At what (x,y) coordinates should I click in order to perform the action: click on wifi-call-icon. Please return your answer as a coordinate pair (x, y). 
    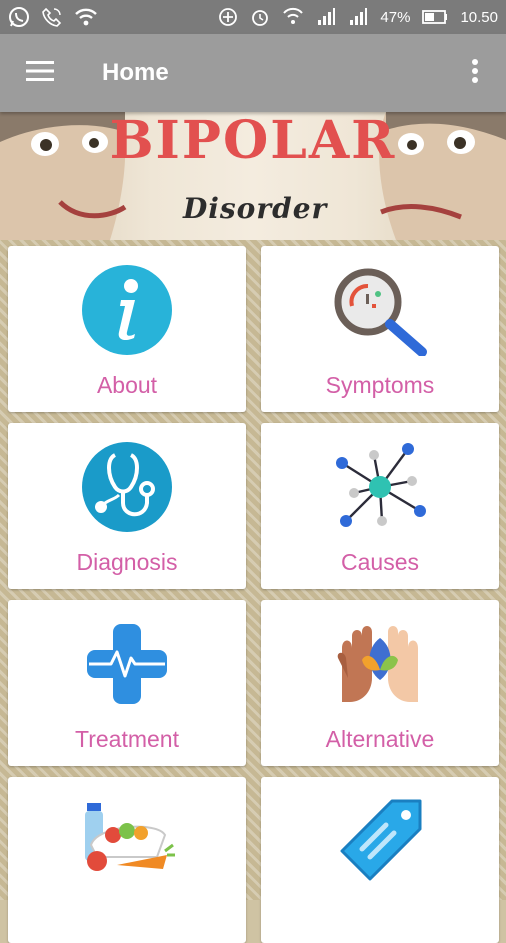
    Looking at the image, I should click on (293, 17).